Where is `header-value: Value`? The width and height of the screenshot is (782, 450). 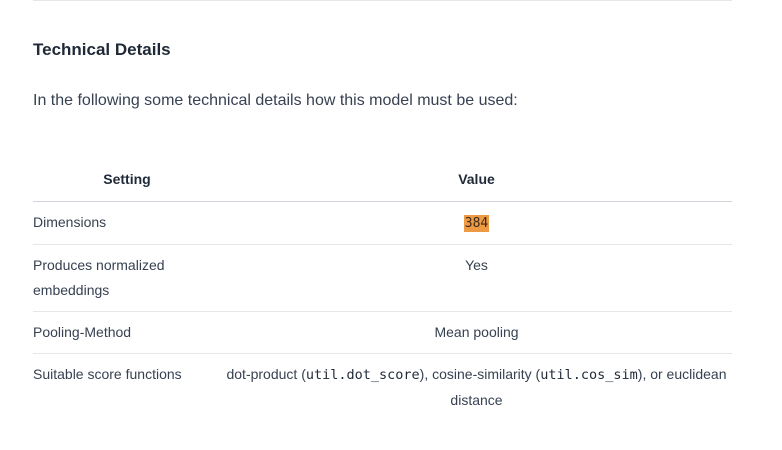
header-value: Value is located at coordinates (476, 179).